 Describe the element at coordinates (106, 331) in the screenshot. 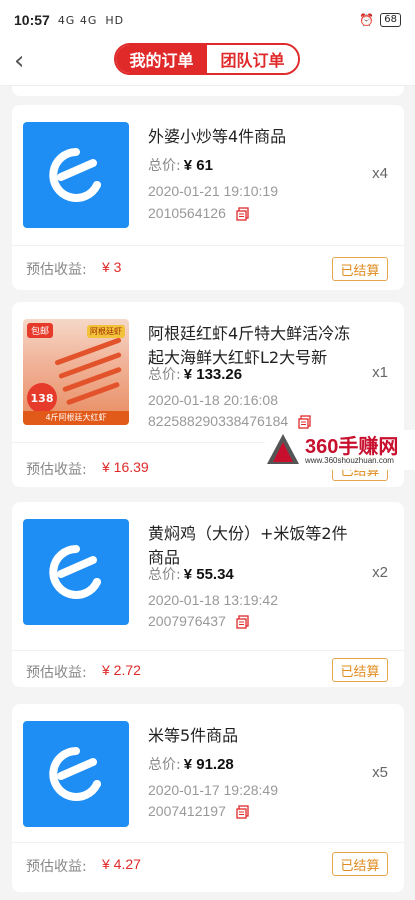

I see `thumb-badge-tag: 阿根廷虾` at that location.